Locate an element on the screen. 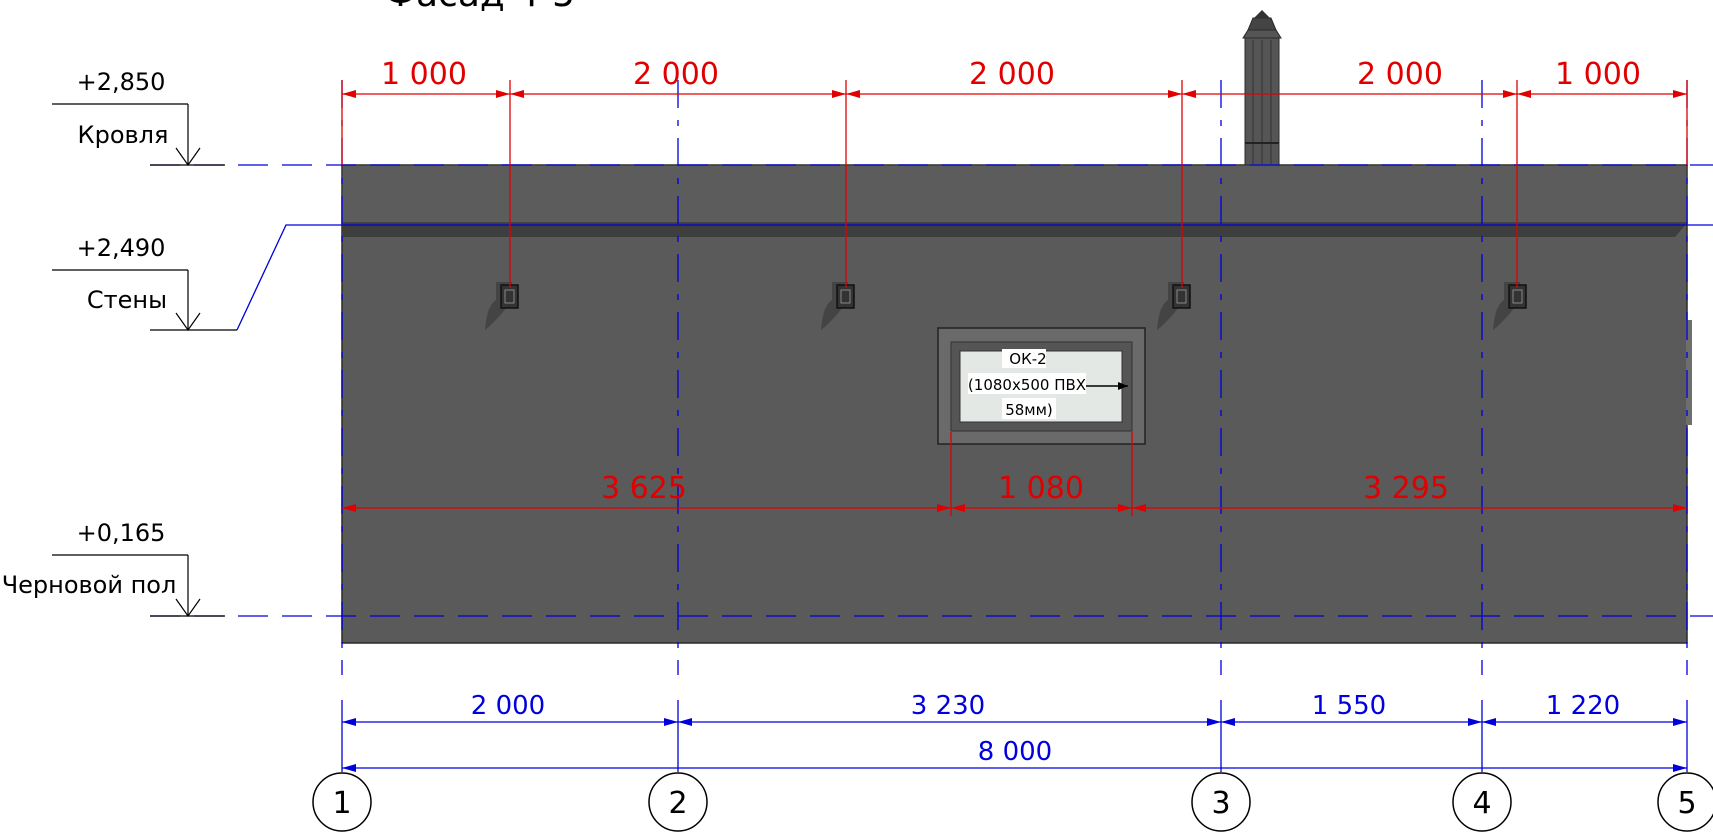  window-tag-profile: 58мм) is located at coordinates (1029, 410).